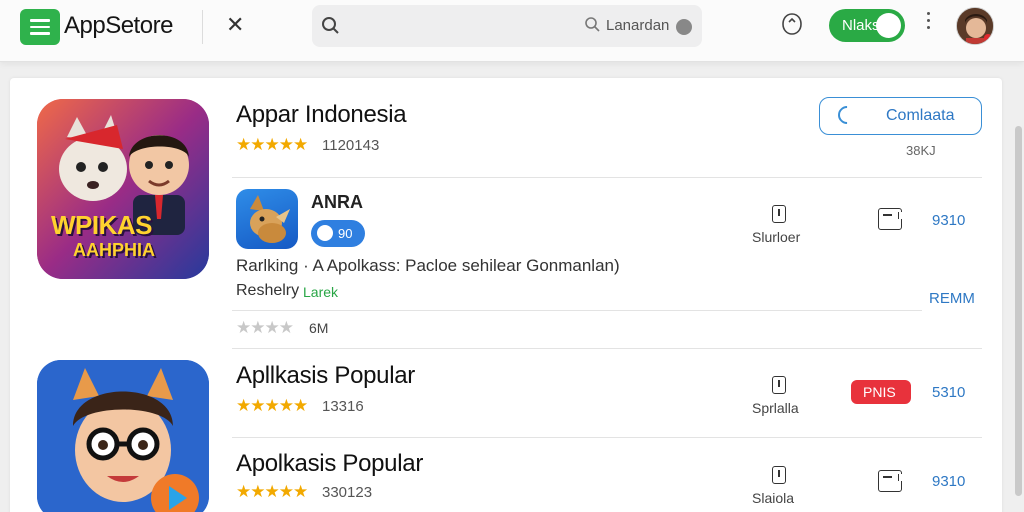 Image resolution: width=1024 pixels, height=512 pixels. I want to click on sub-app-title: ANRA, so click(337, 202).